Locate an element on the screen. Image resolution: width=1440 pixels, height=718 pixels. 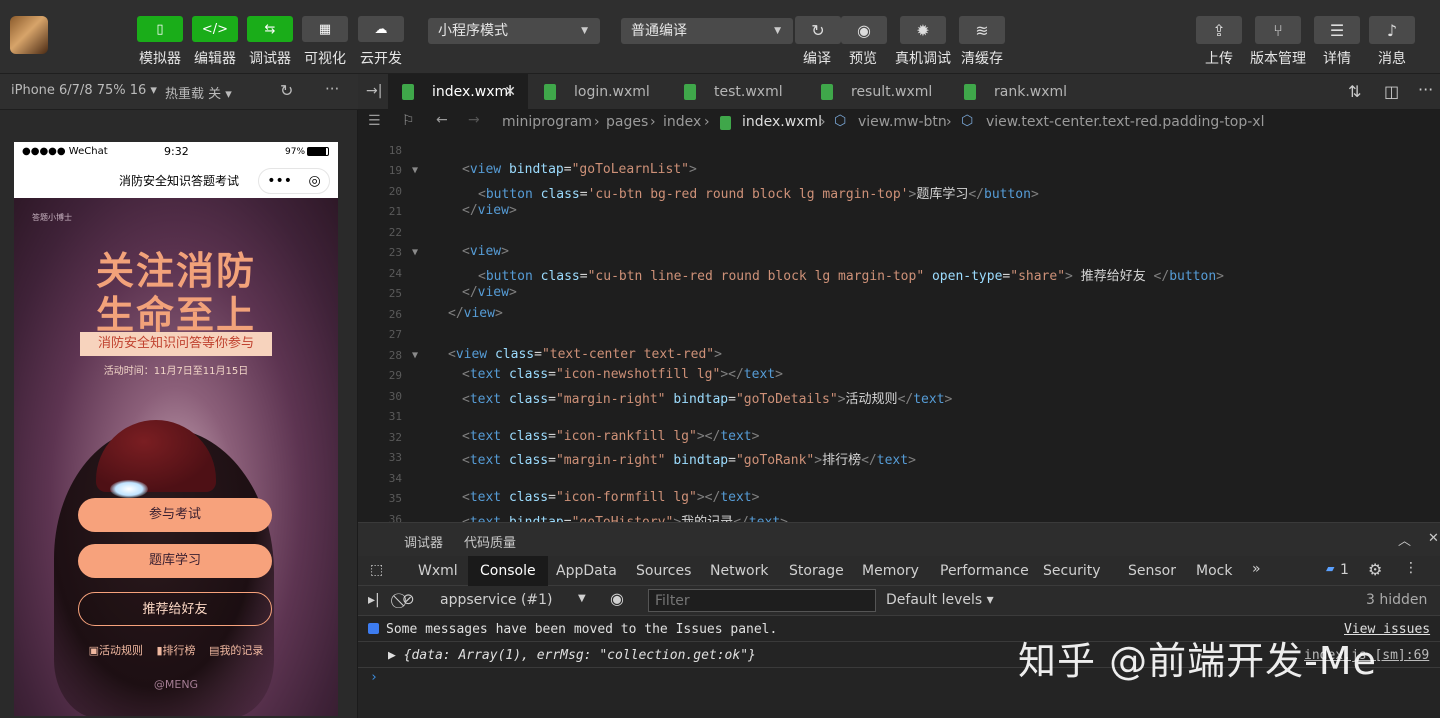
line-number: 23 is located at coordinates (395, 252).